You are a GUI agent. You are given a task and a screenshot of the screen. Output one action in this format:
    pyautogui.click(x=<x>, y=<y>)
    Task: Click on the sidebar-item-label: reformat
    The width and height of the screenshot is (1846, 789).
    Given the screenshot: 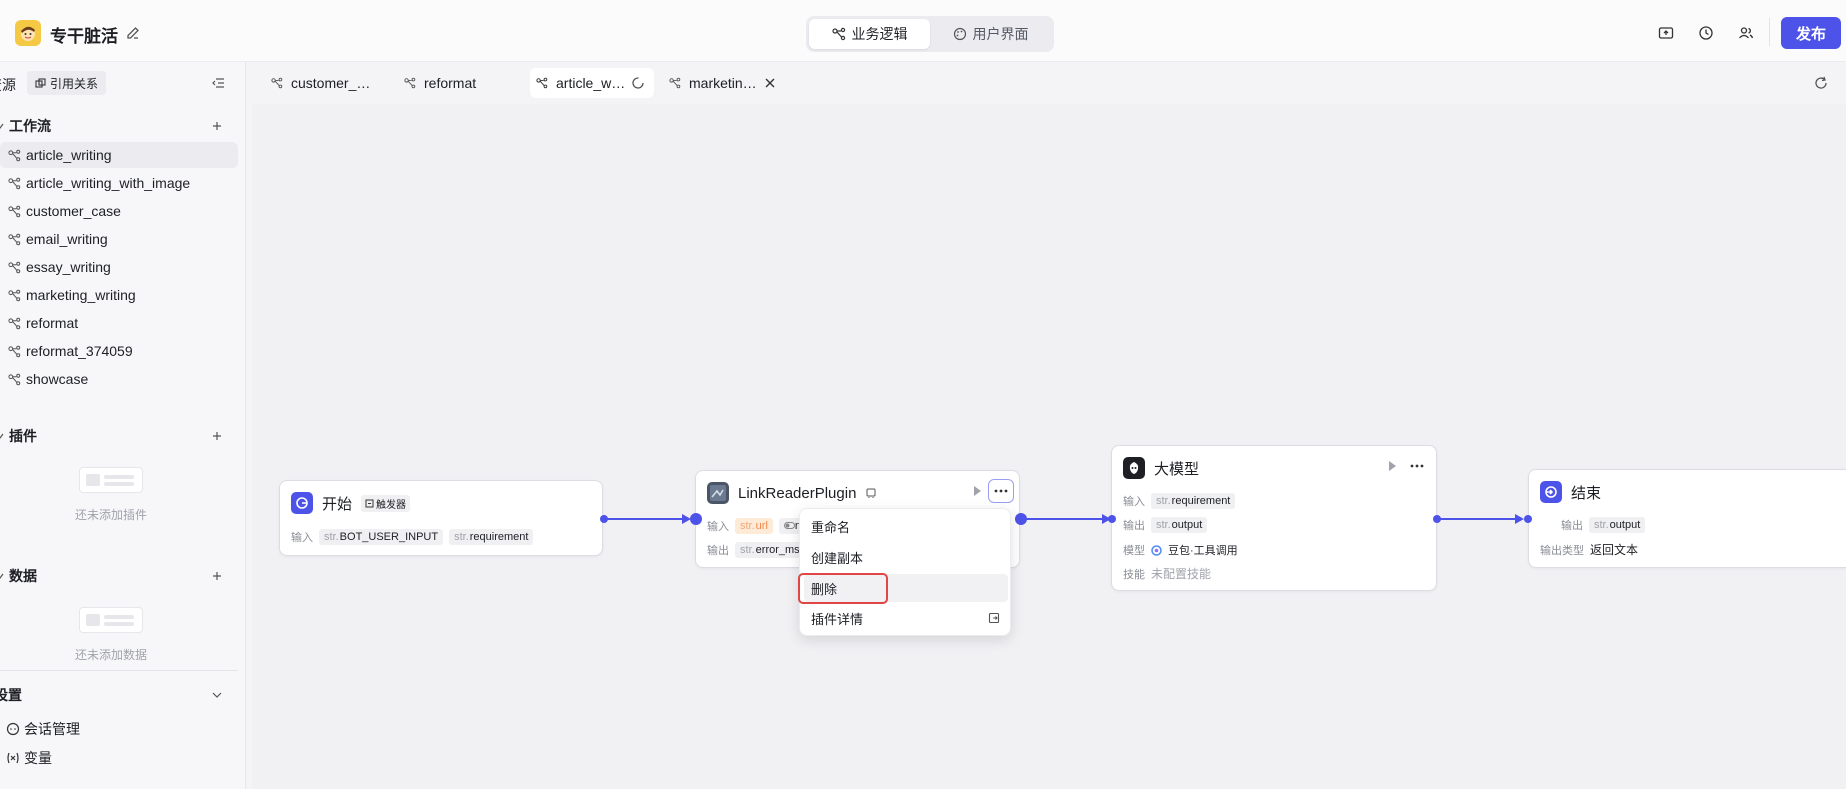 What is the action you would take?
    pyautogui.click(x=52, y=323)
    